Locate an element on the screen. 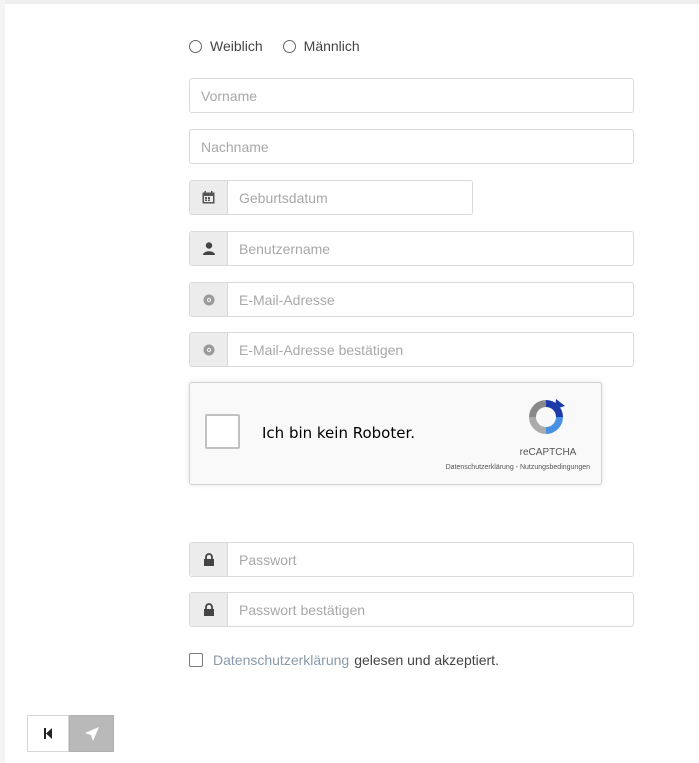 The image size is (699, 763). benutzername-input is located at coordinates (430, 248).